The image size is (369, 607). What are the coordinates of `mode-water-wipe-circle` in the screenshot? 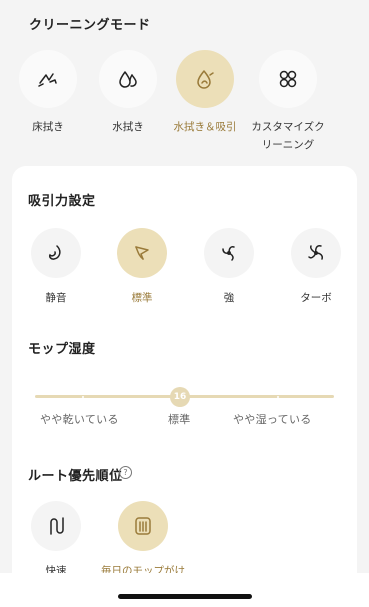 It's located at (128, 79).